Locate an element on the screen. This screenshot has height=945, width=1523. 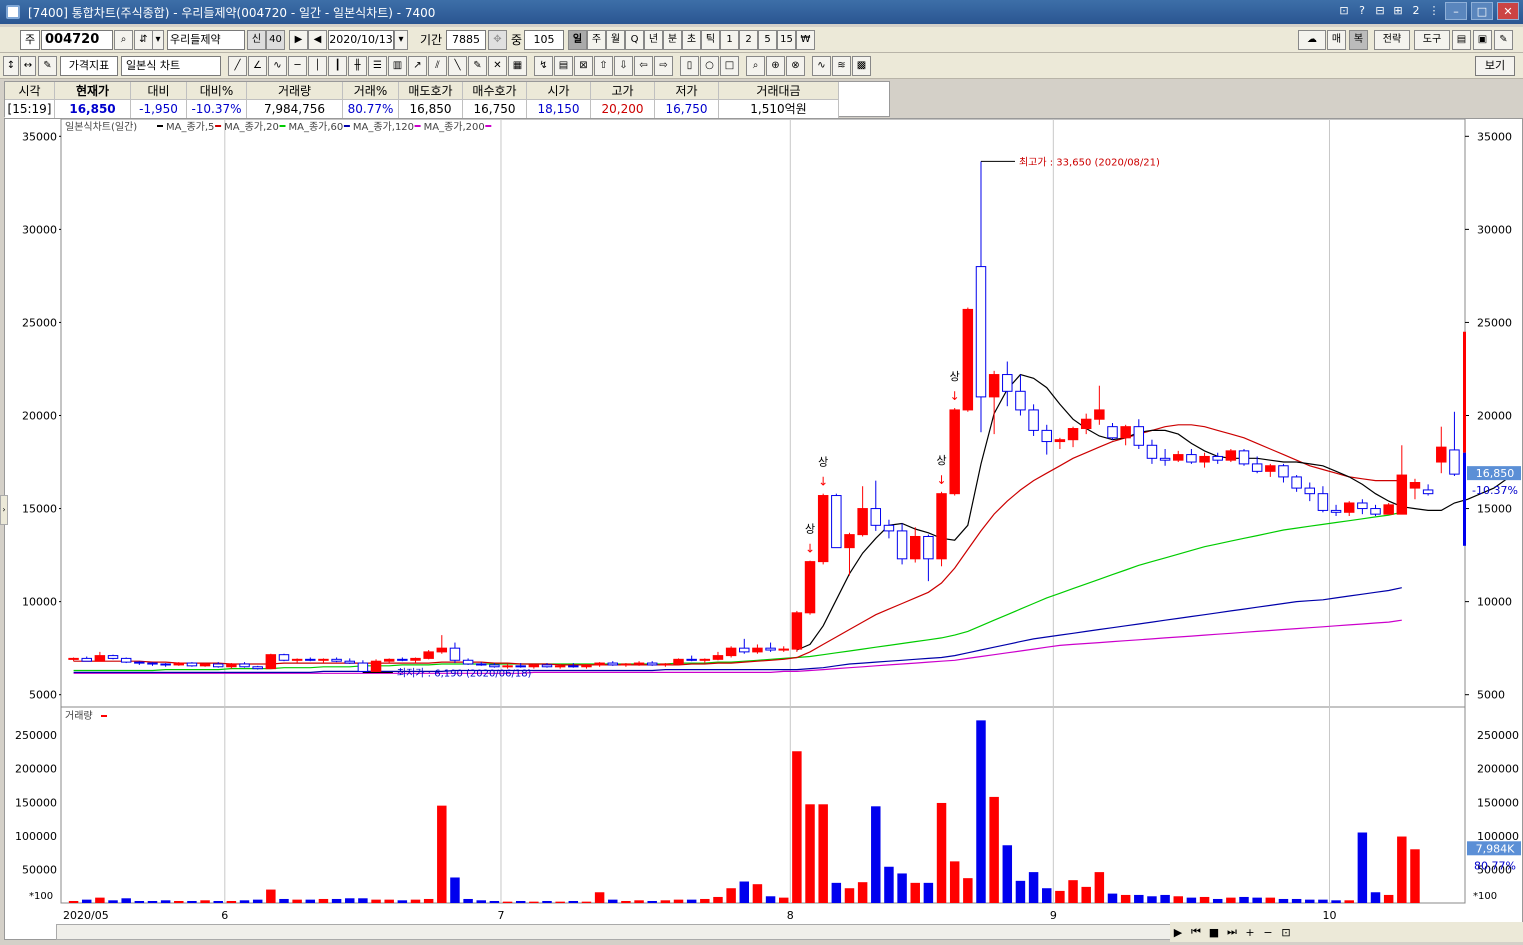
draw-tool-icon-16: ▤ is located at coordinates (563, 66).